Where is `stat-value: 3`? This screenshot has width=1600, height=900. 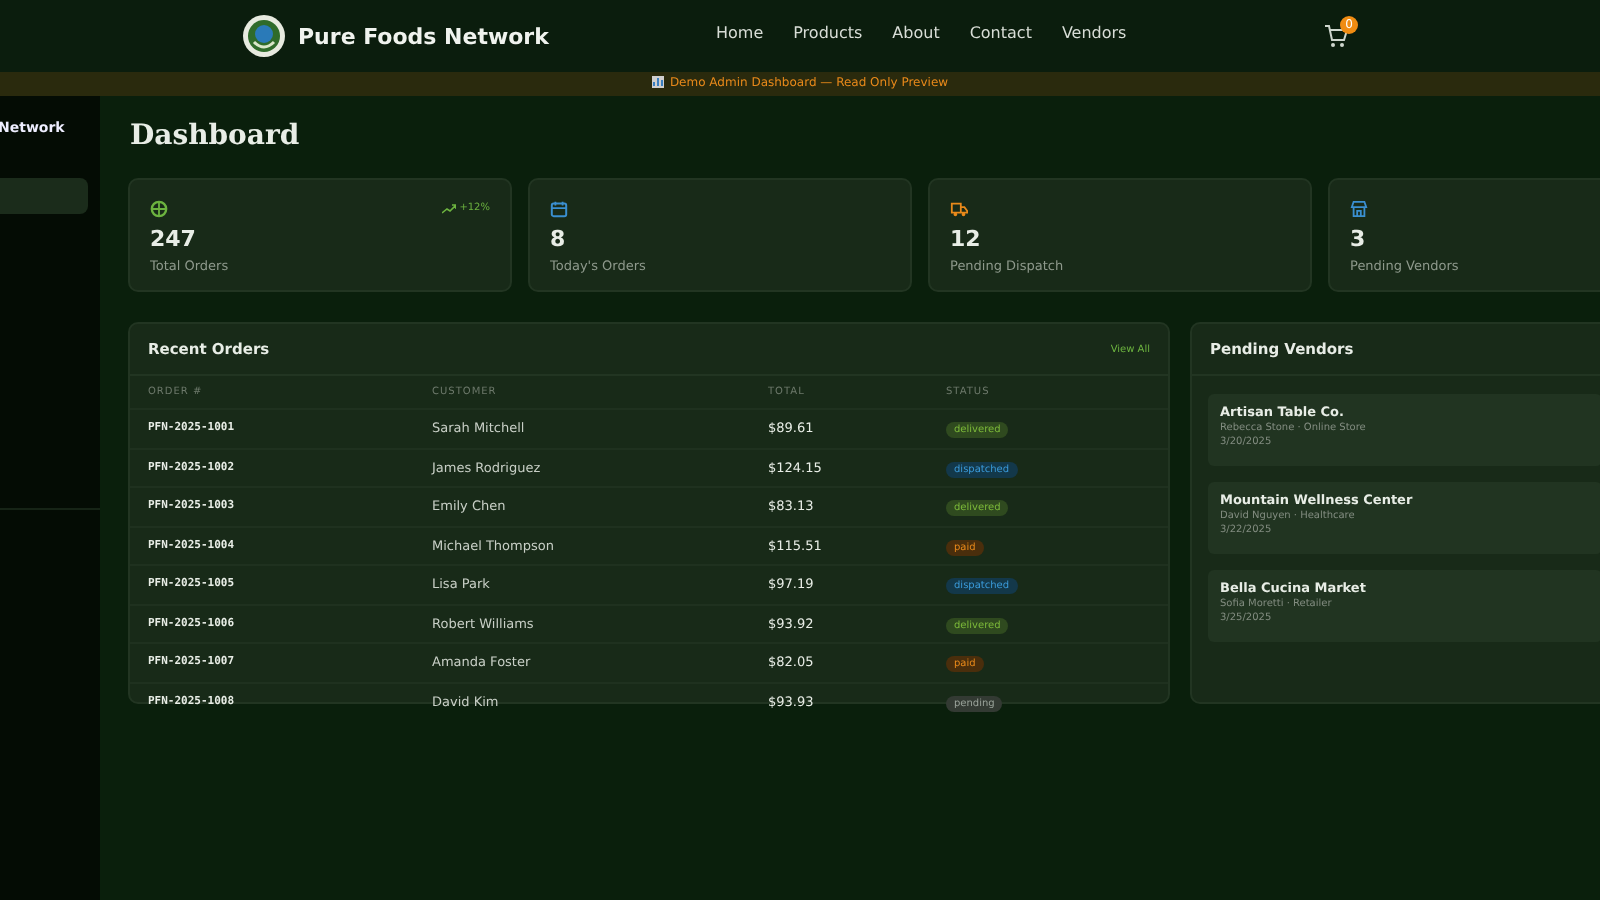 stat-value: 3 is located at coordinates (1359, 239).